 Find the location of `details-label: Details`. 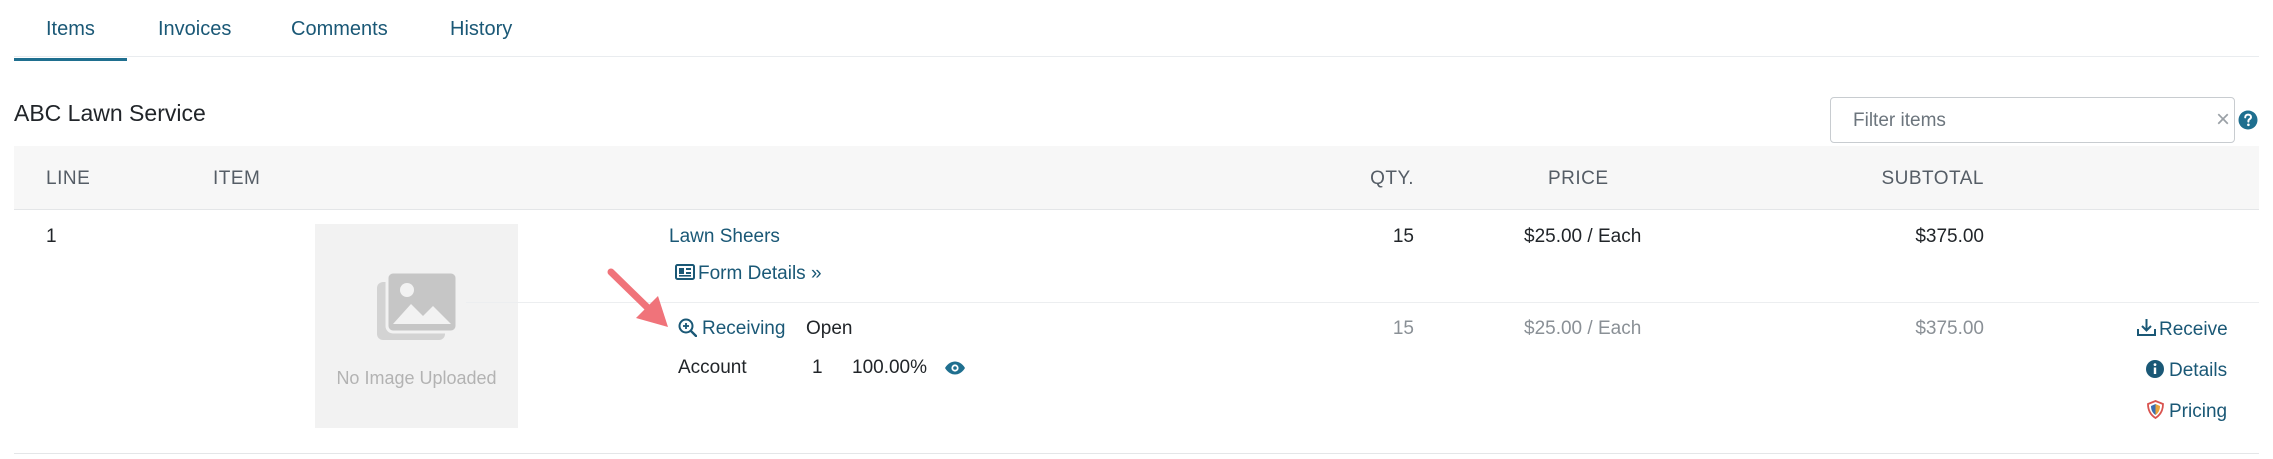

details-label: Details is located at coordinates (2198, 370).